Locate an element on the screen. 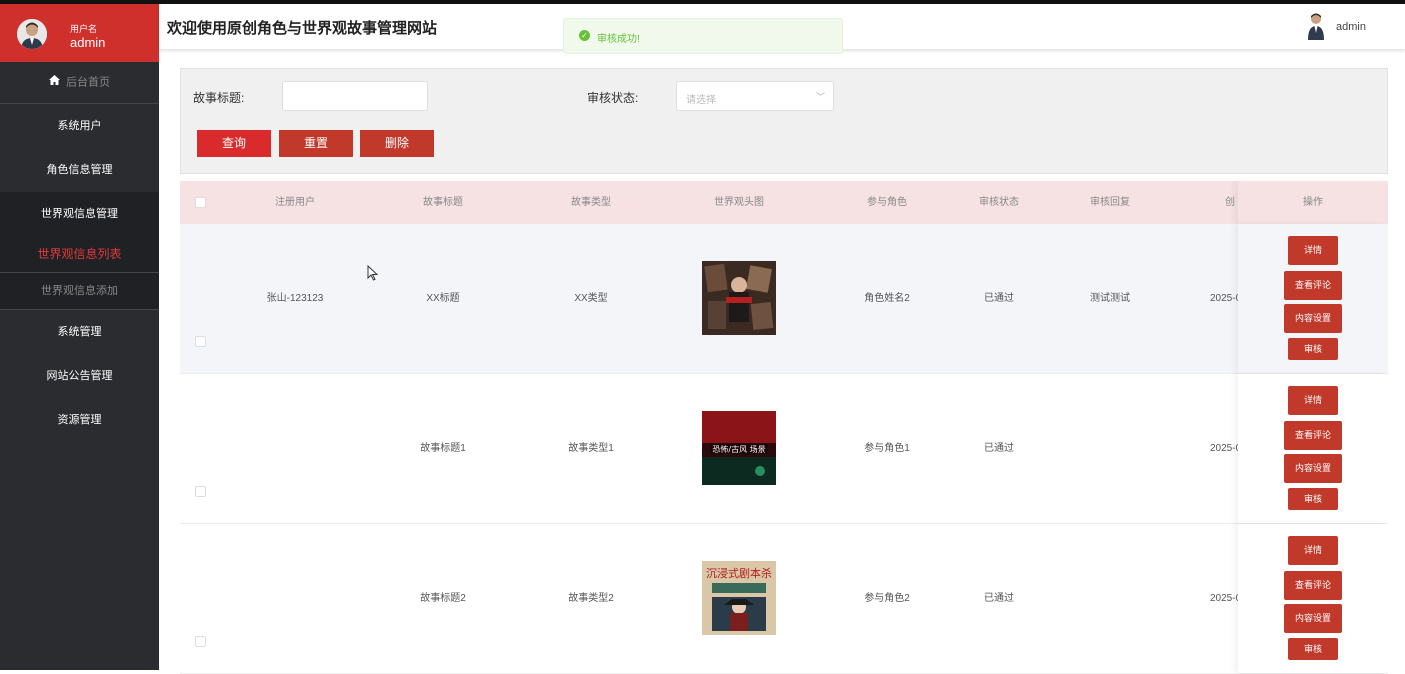 This screenshot has width=1405, height=674. cell-user: 张山-123123 is located at coordinates (295, 298).